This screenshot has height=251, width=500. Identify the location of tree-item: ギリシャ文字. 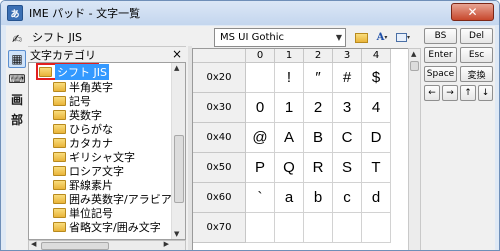
(94, 157).